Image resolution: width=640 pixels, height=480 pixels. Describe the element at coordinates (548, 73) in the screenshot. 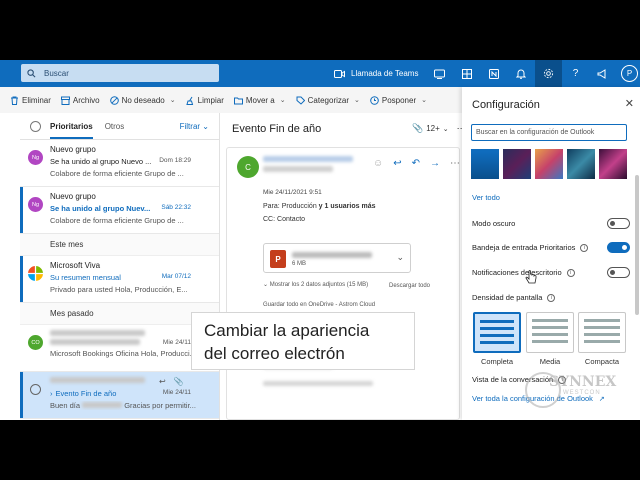

I see `gear-icon` at that location.